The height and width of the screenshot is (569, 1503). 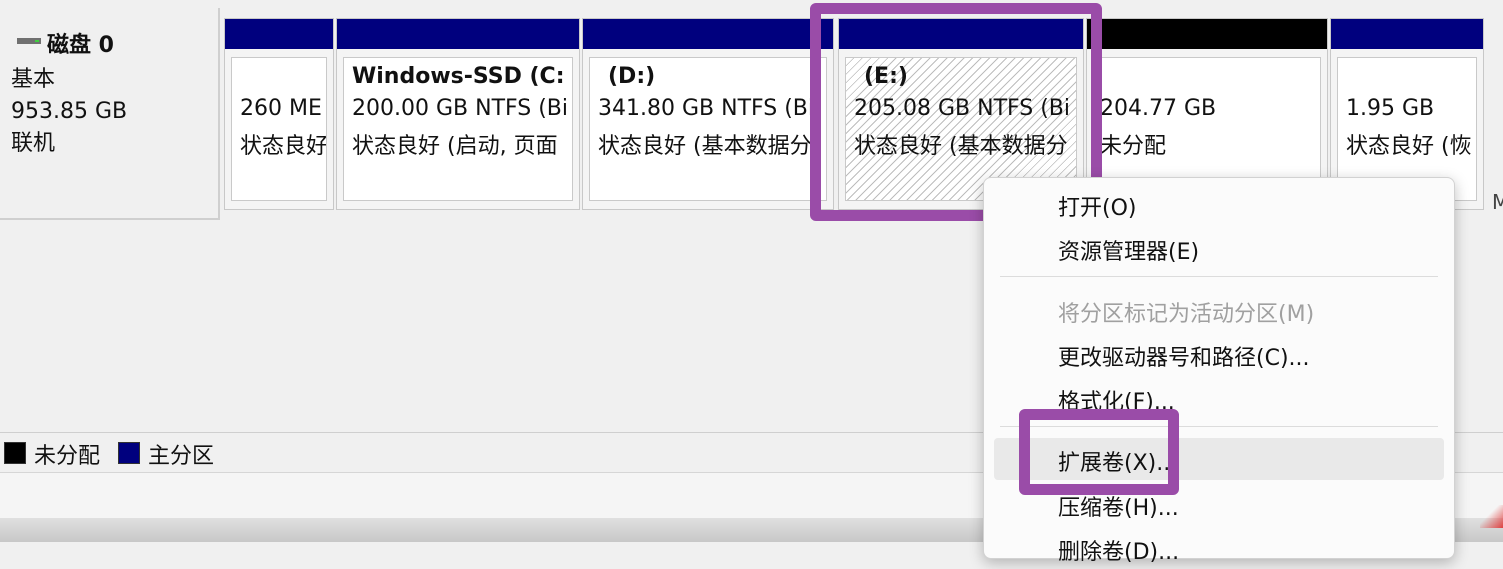 I want to click on legend-primary-label: 主分区, so click(x=181, y=456).